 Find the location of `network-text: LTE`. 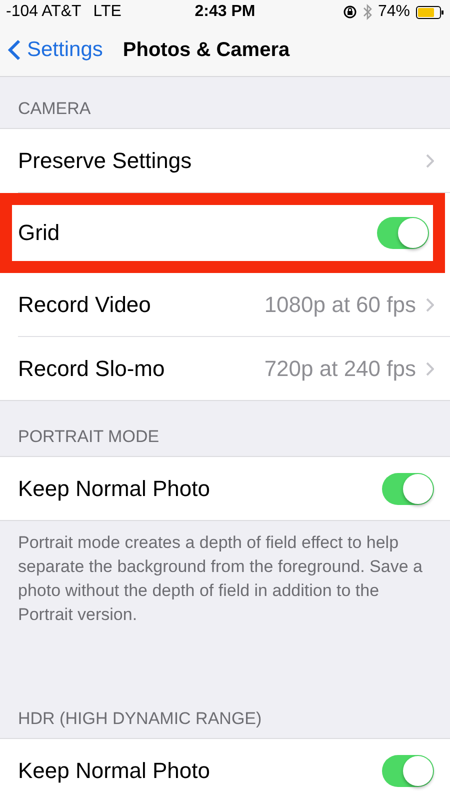

network-text: LTE is located at coordinates (107, 12).